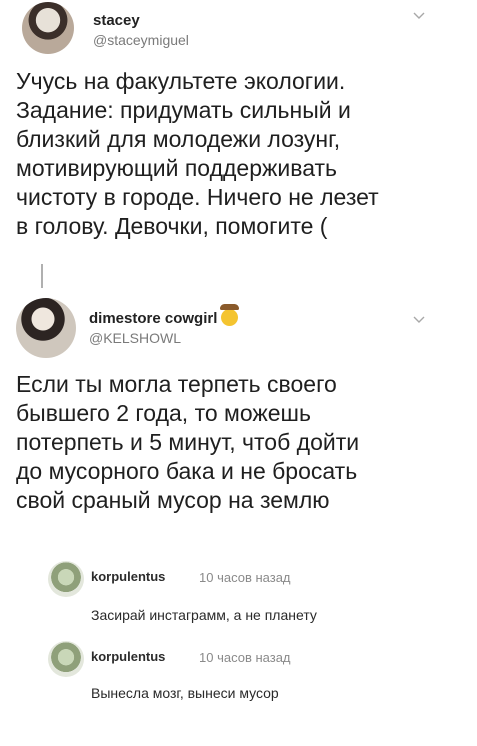 The height and width of the screenshot is (746, 477). Describe the element at coordinates (42, 276) in the screenshot. I see `thread-line` at that location.